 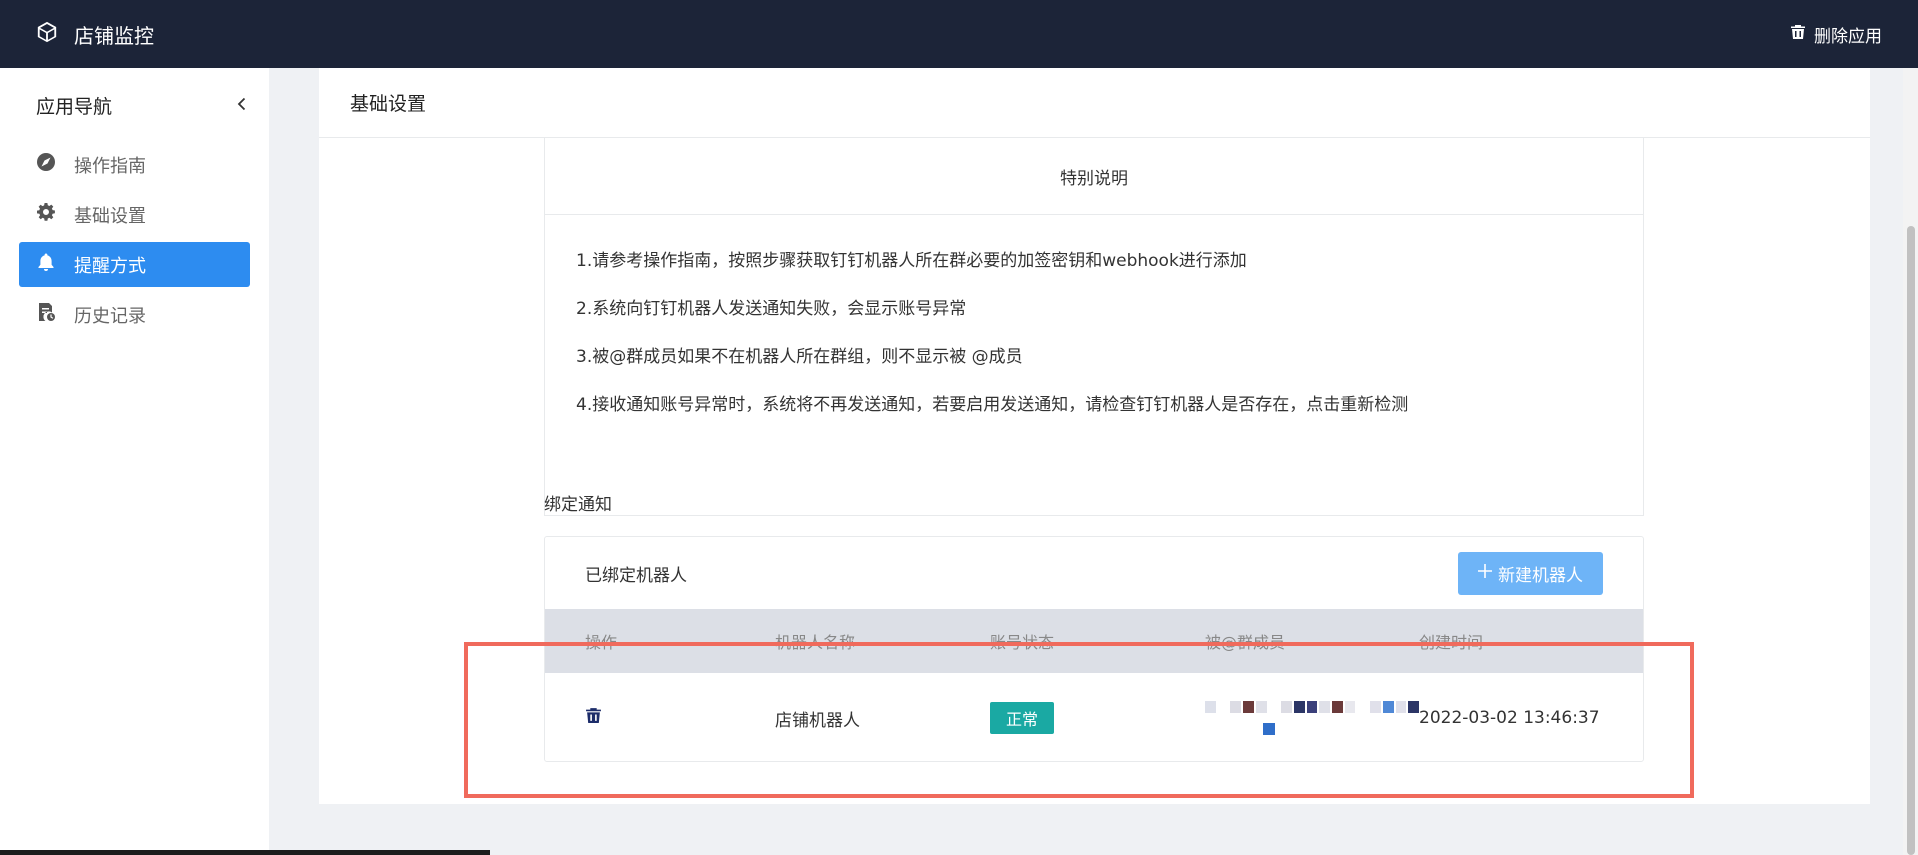 What do you see at coordinates (1094, 103) in the screenshot?
I see `card-header: 基础设置` at bounding box center [1094, 103].